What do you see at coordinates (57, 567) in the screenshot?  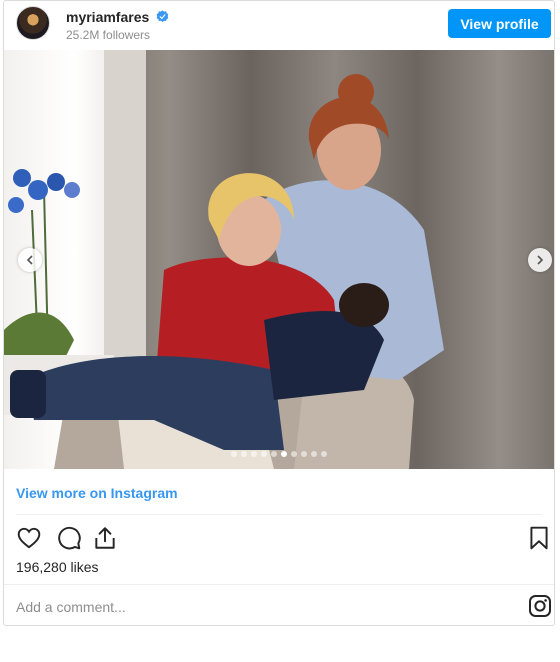 I see `like-count: 196,280 likes` at bounding box center [57, 567].